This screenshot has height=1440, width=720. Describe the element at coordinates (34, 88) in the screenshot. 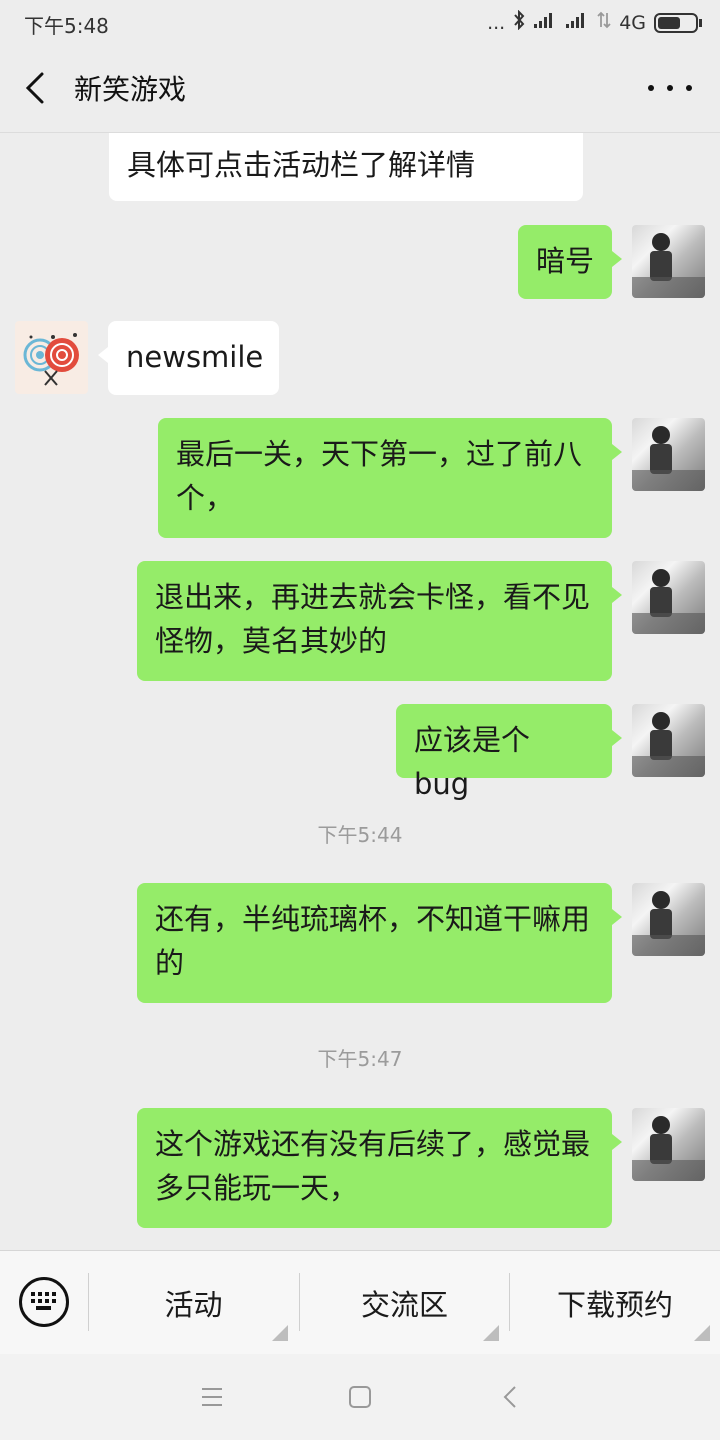

I see `chevron-left-icon` at that location.